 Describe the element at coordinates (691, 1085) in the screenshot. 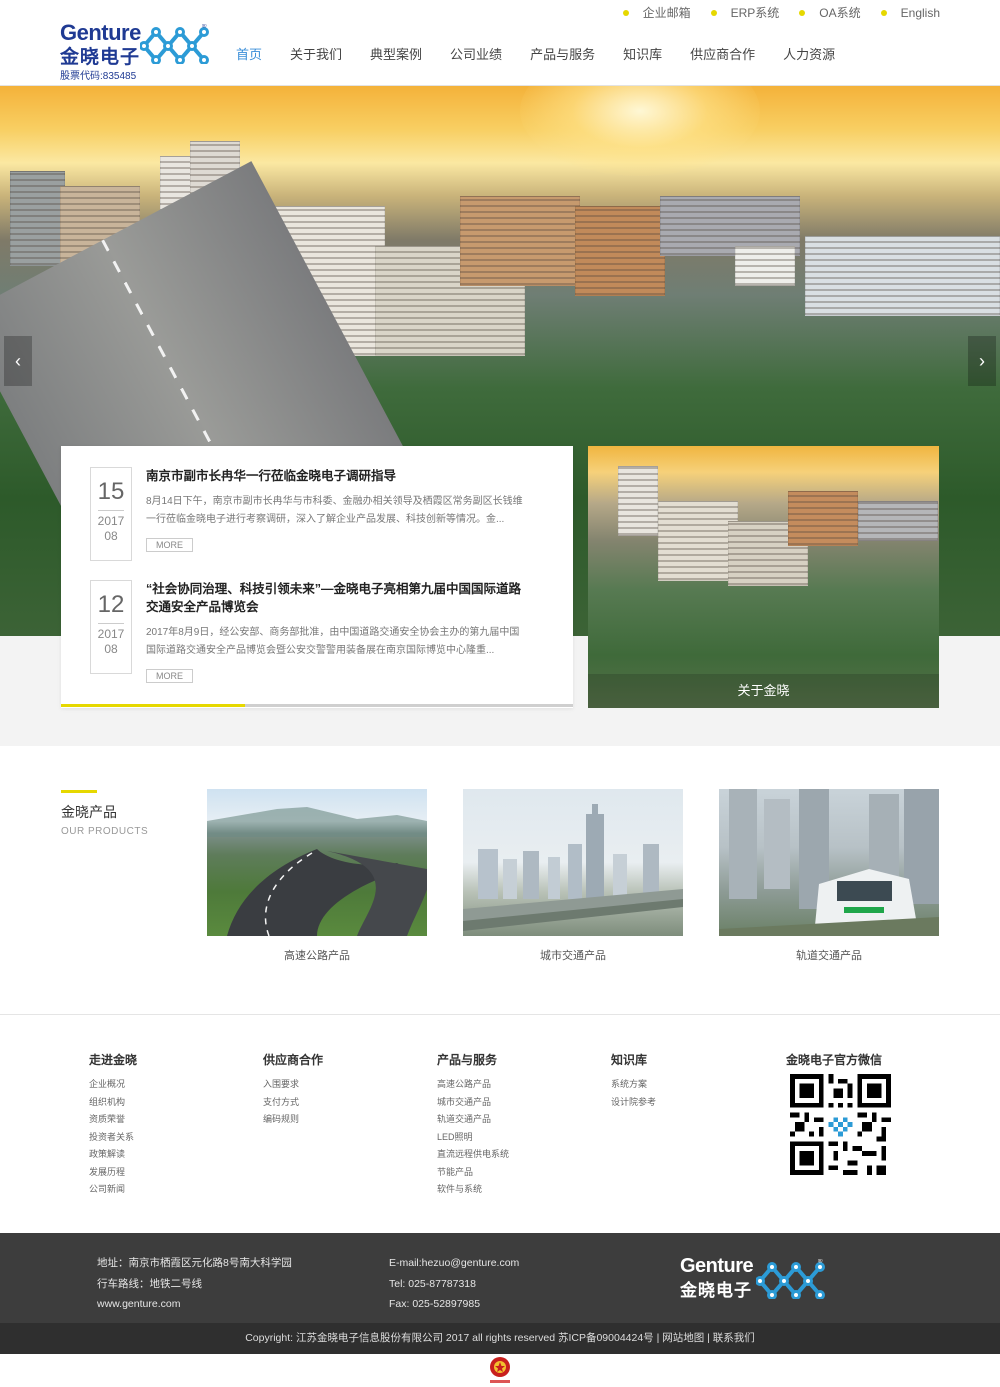

I see `footer-link: 系统方案` at that location.